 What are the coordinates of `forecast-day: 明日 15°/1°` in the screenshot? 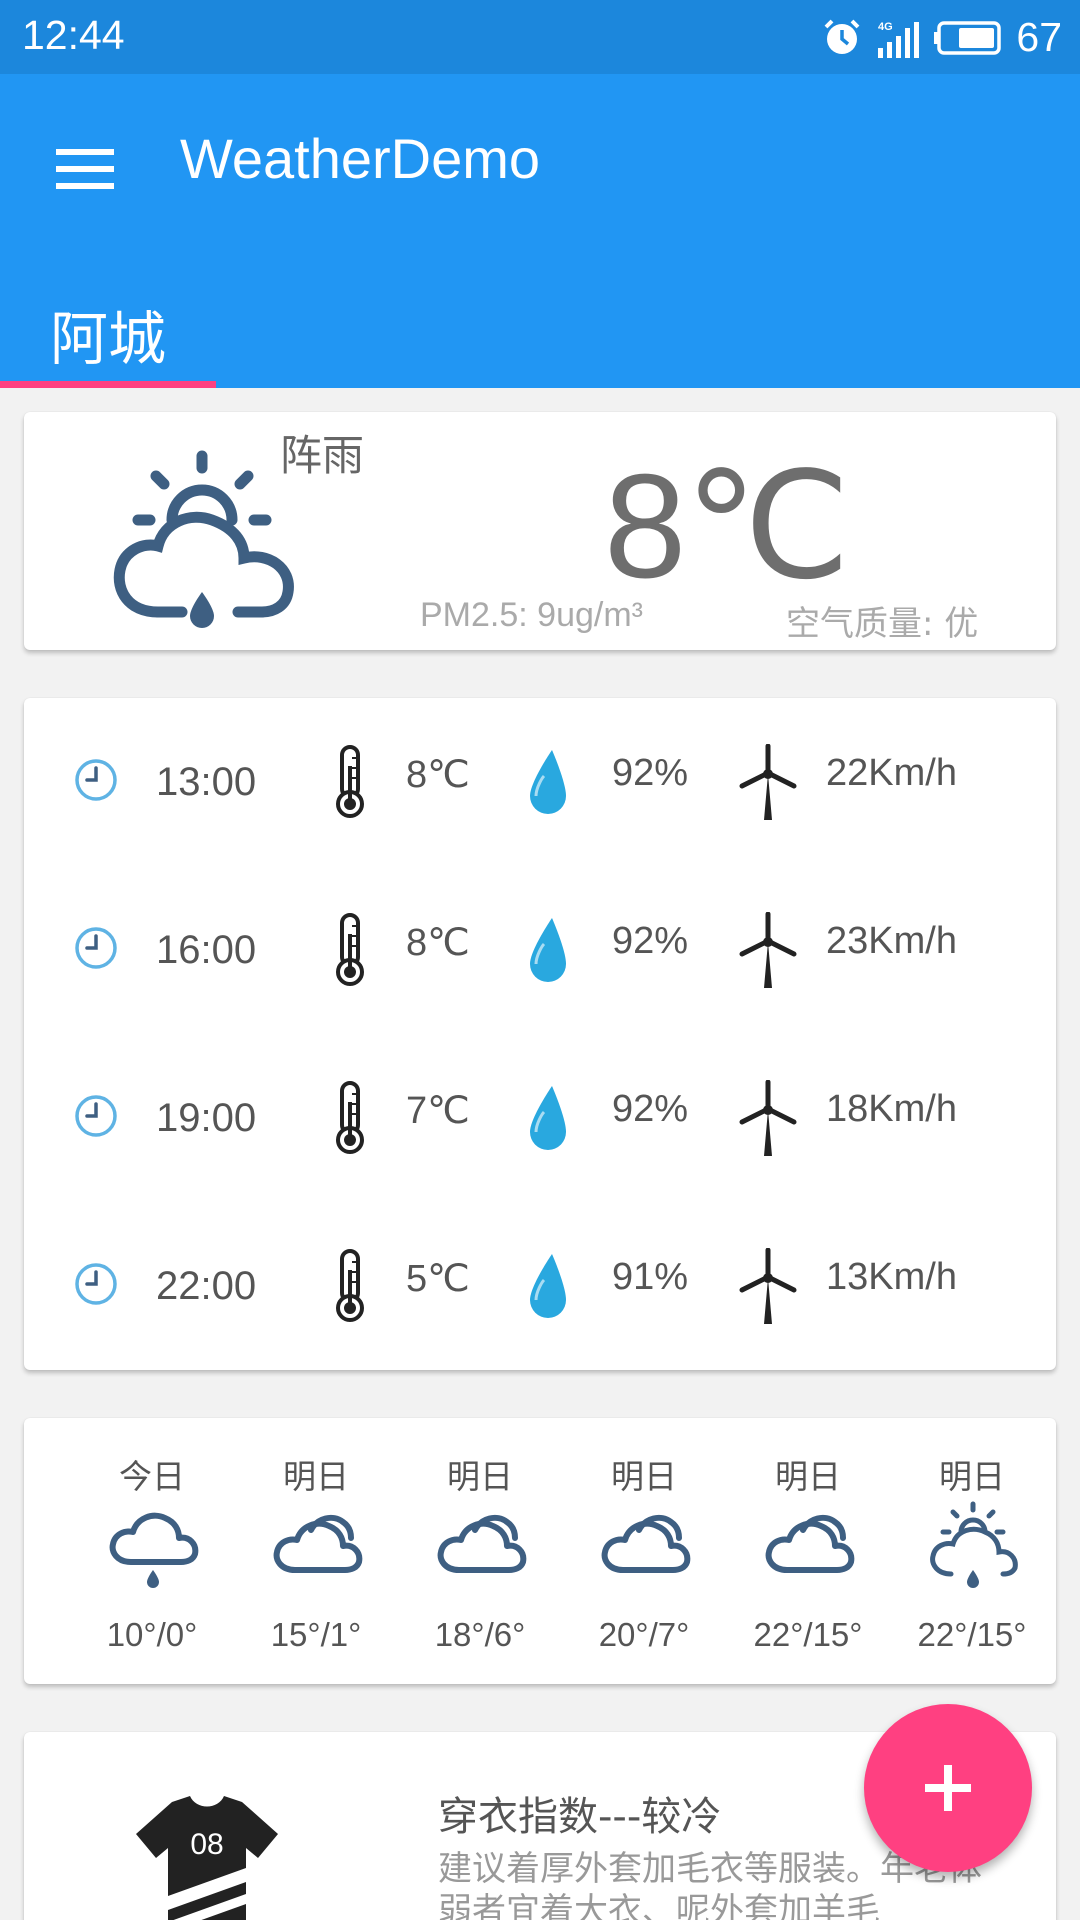 It's located at (316, 1551).